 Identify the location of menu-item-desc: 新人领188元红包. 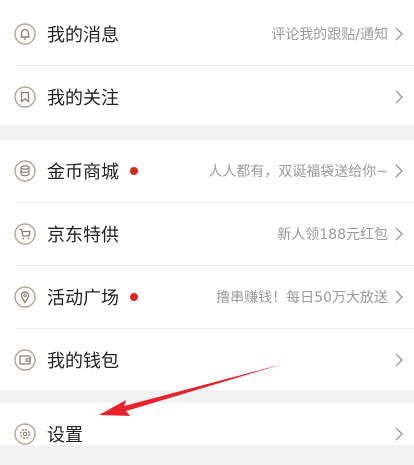
(332, 235).